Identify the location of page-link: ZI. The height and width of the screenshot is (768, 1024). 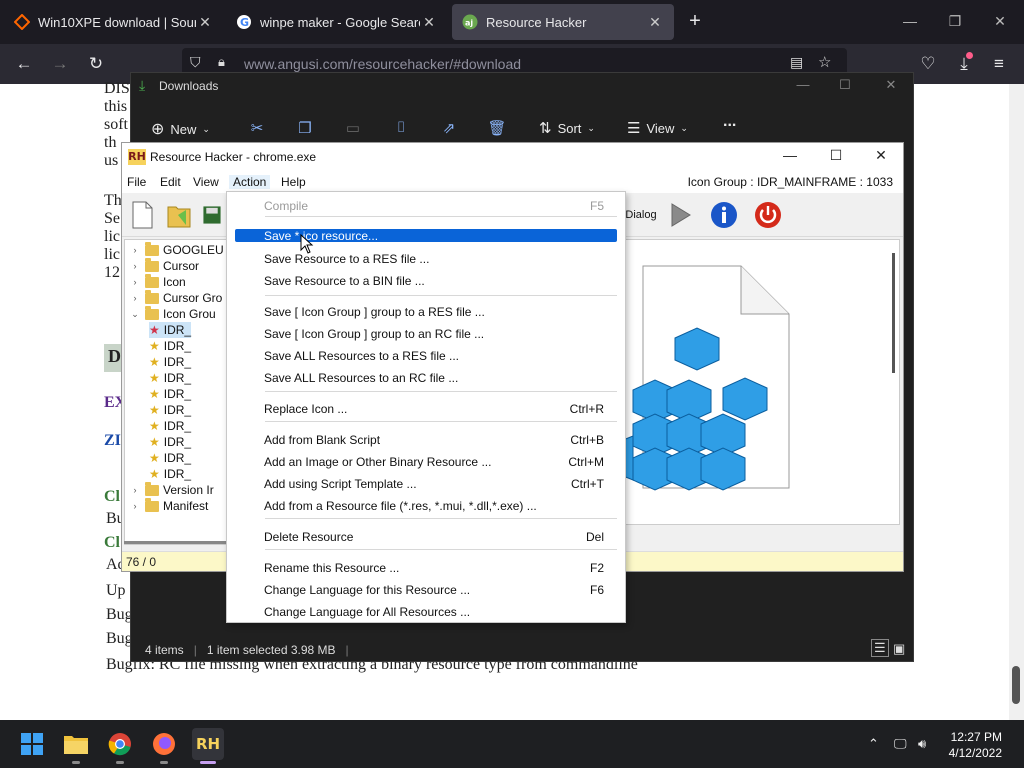
(112, 441).